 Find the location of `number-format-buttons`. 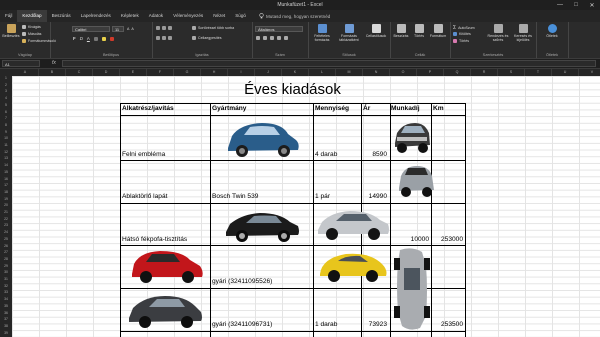

number-format-buttons is located at coordinates (272, 38).